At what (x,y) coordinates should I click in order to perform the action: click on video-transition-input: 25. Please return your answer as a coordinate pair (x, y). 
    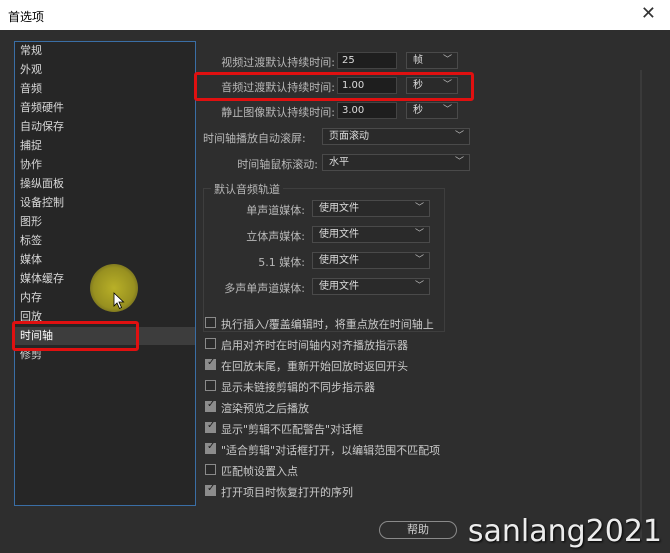
    Looking at the image, I should click on (367, 60).